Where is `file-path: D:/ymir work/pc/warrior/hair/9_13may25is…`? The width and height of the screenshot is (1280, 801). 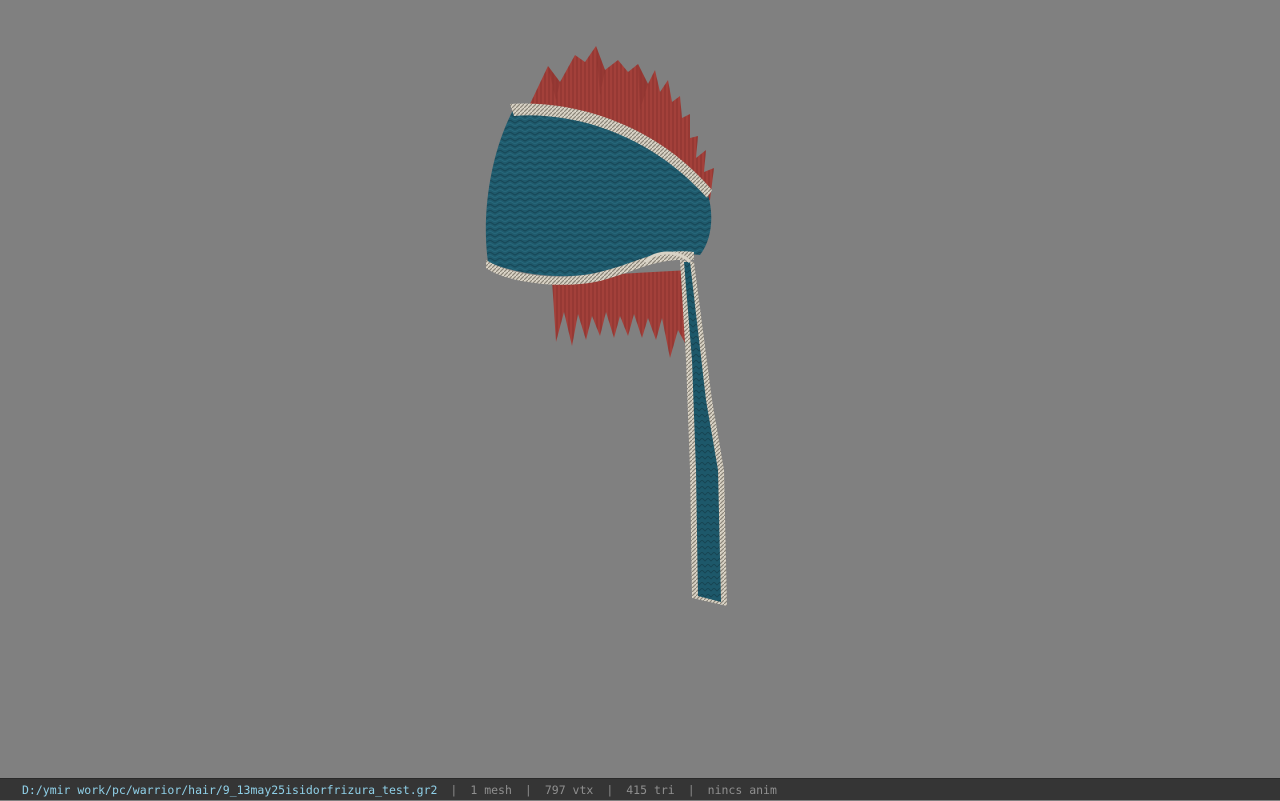 file-path: D:/ymir work/pc/warrior/hair/9_13may25is… is located at coordinates (230, 790).